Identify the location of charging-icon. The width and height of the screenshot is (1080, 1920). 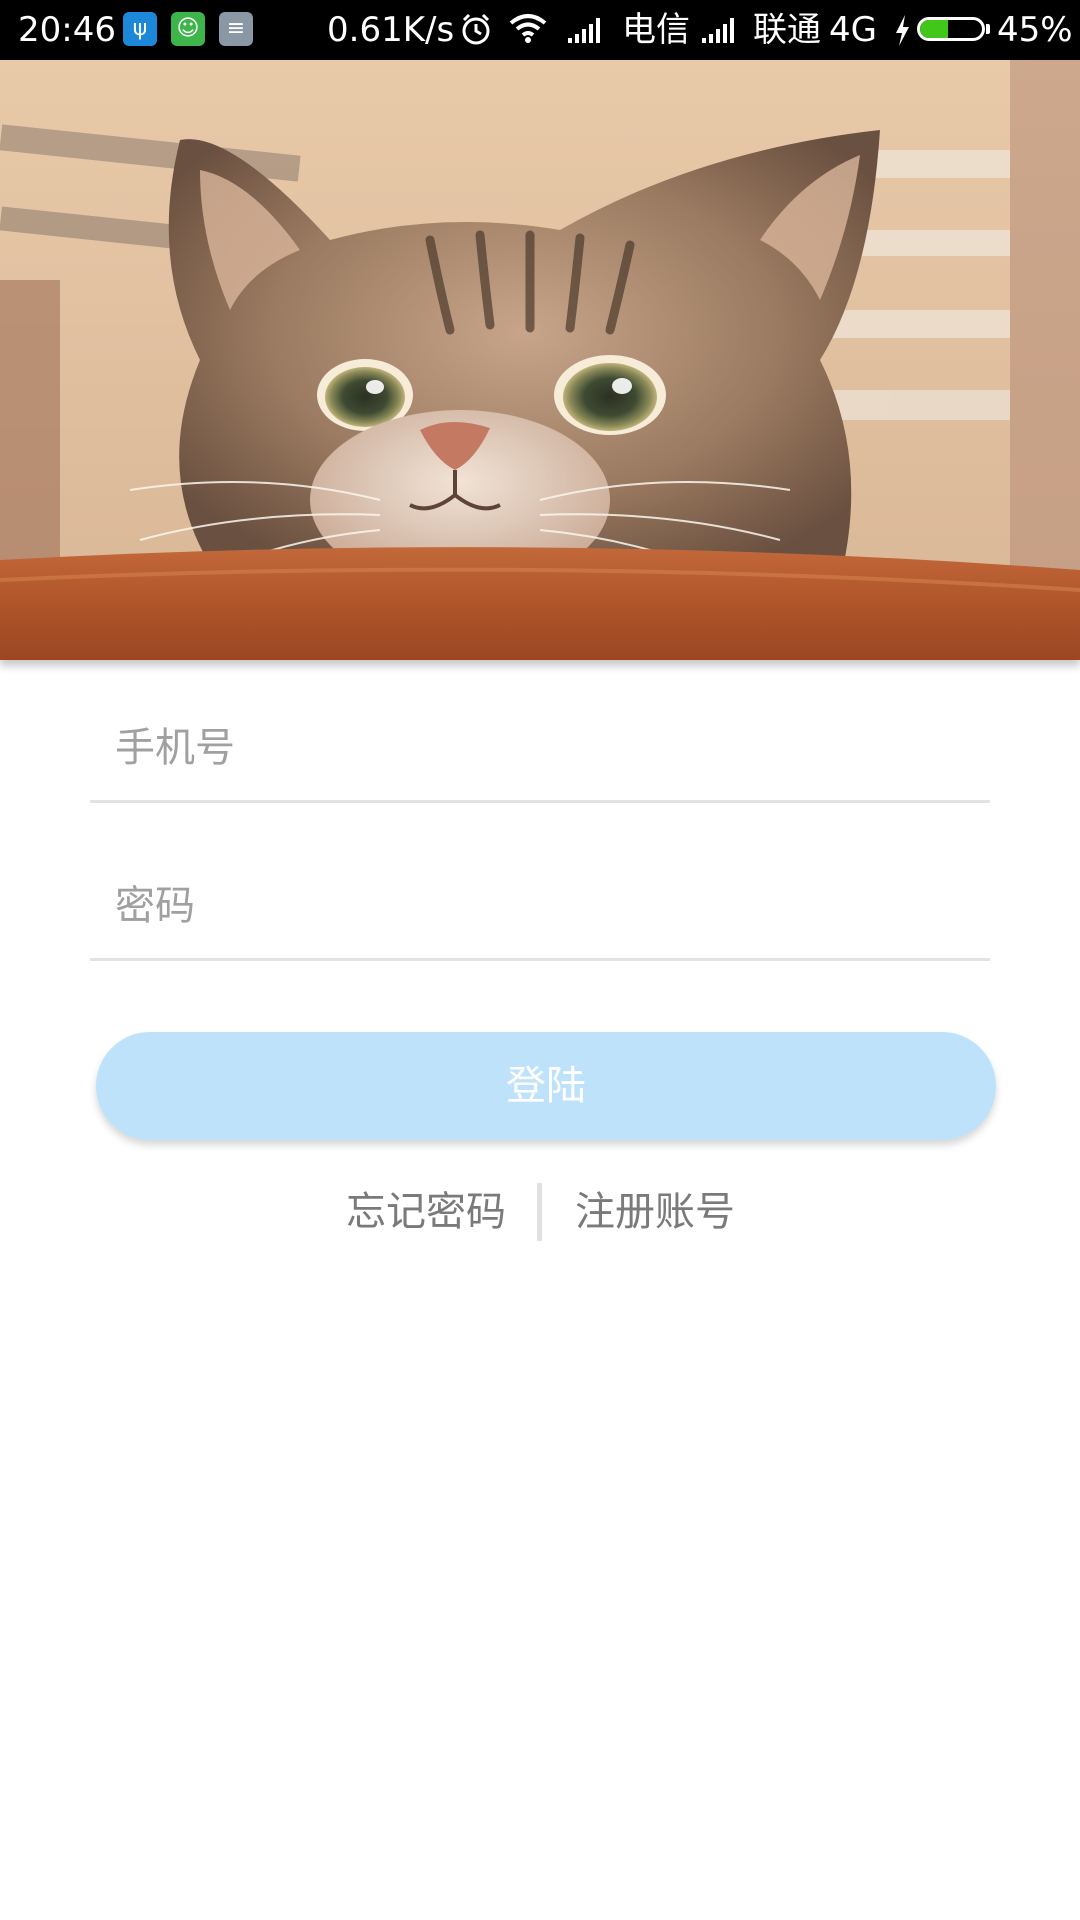
(902, 30).